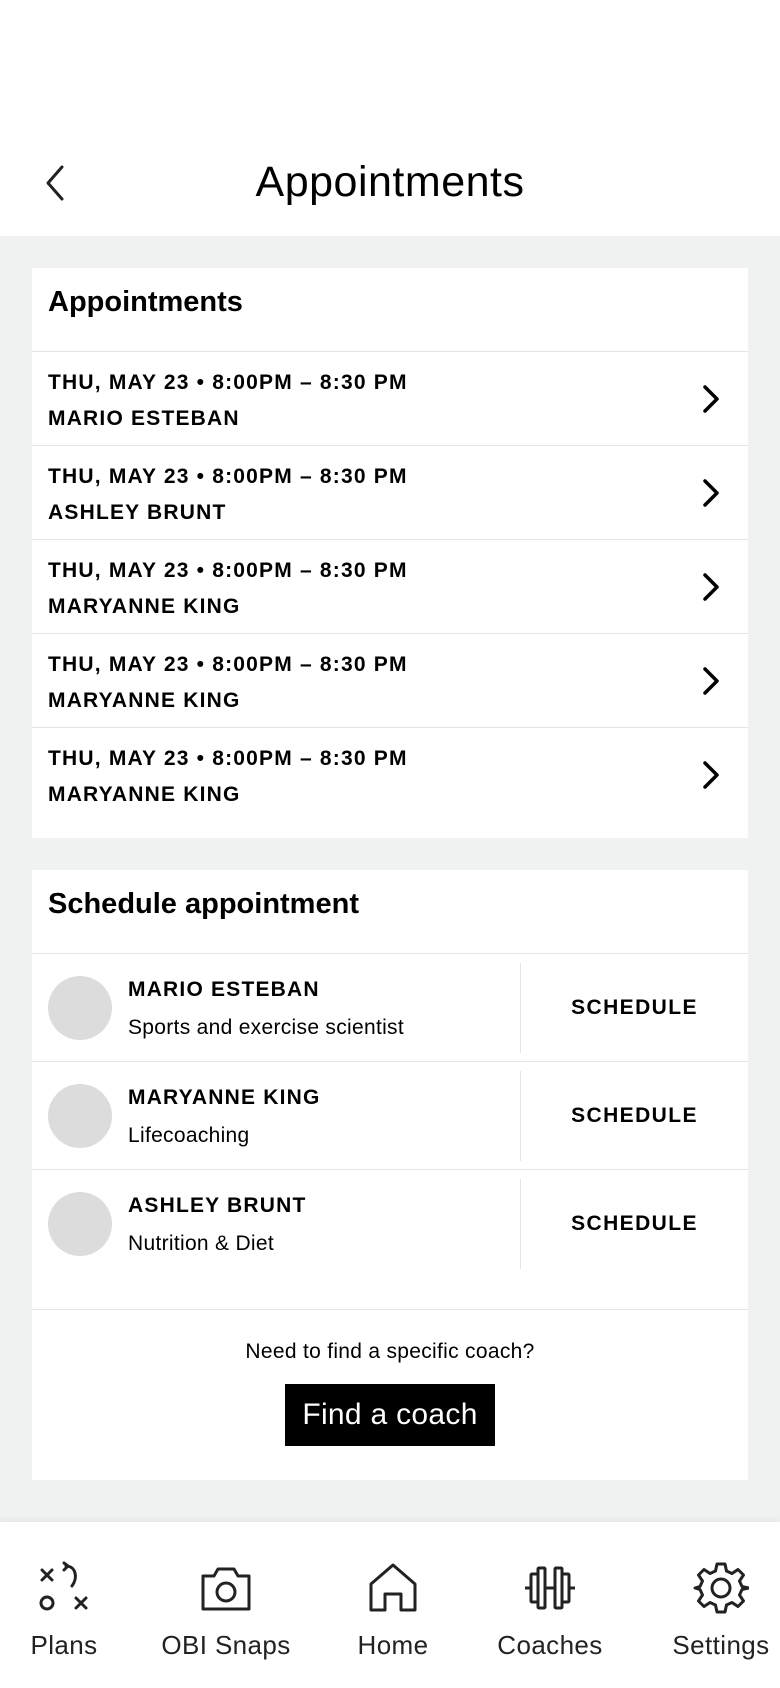  I want to click on schedule-section-title: Schedule appointment, so click(390, 912).